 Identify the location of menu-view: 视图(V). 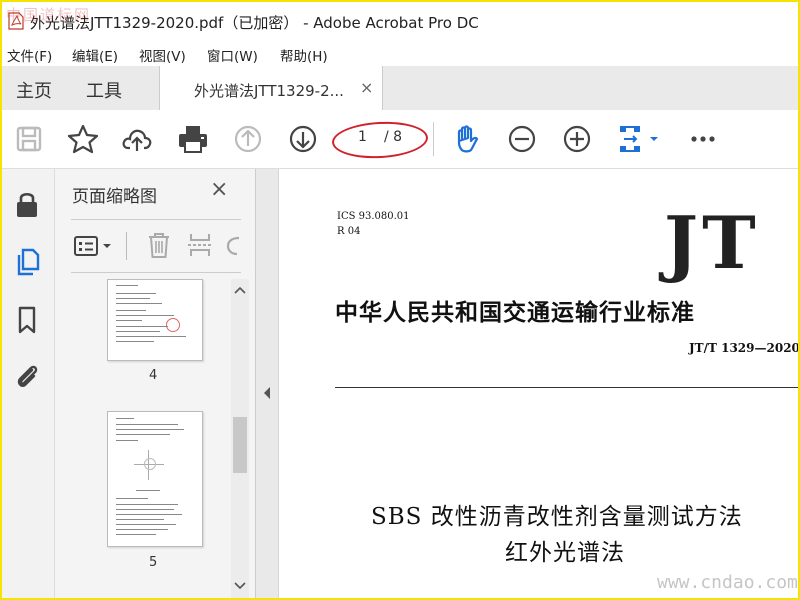
(162, 55).